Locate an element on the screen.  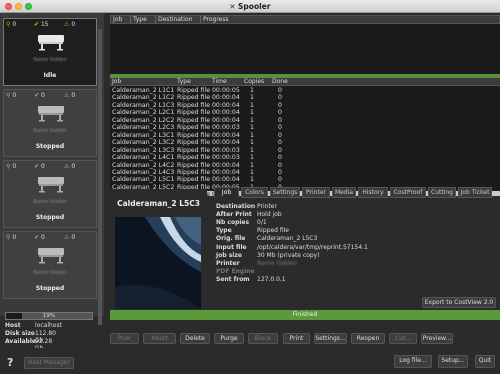
detail-label: PDF Engine is located at coordinates (235, 271).